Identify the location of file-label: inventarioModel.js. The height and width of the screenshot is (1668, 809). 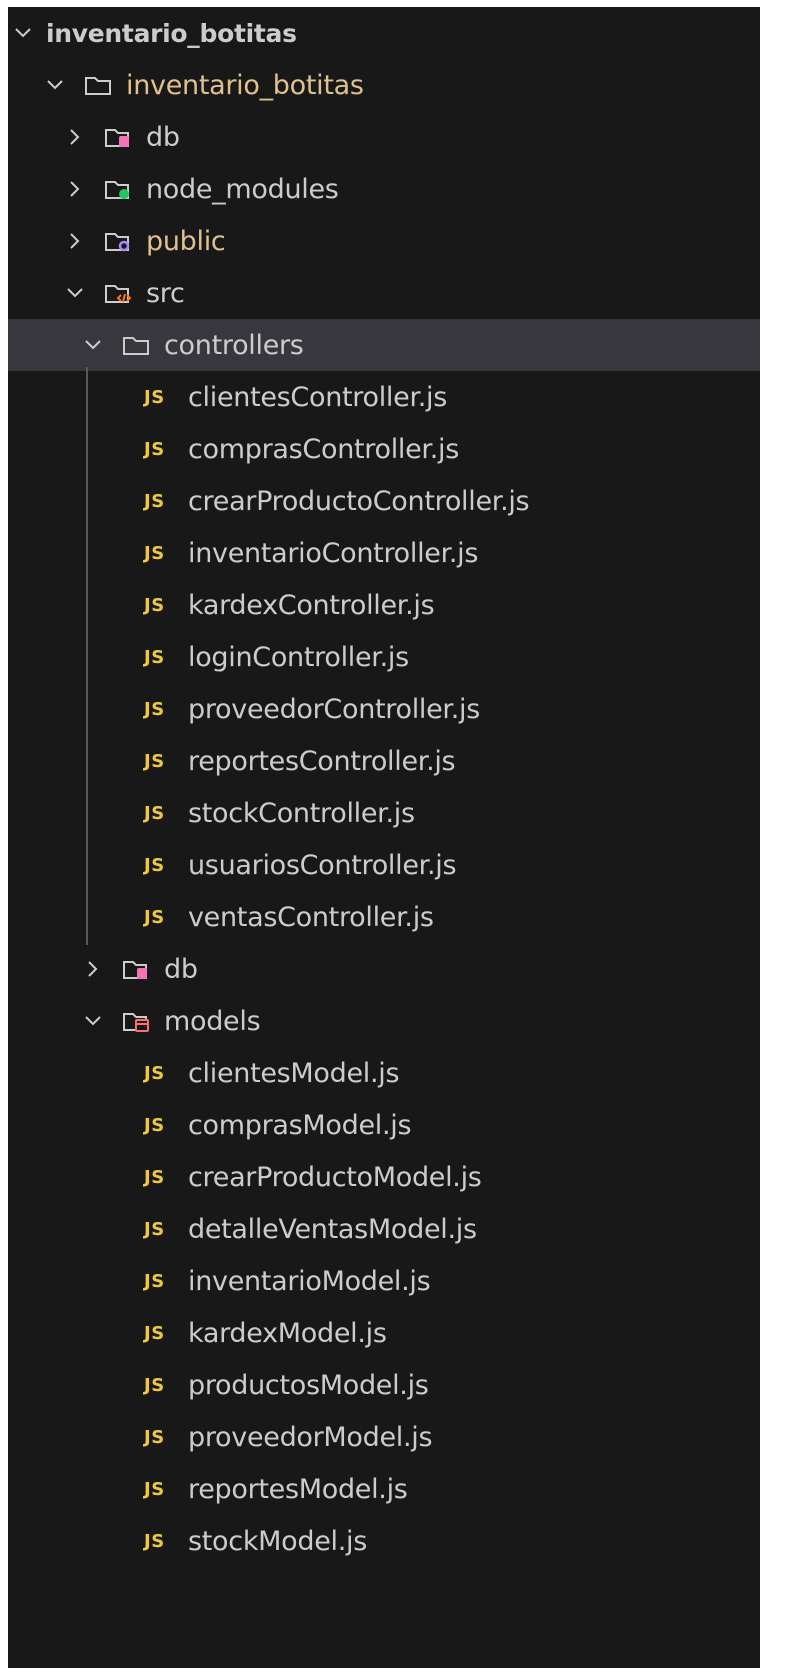
(309, 1281).